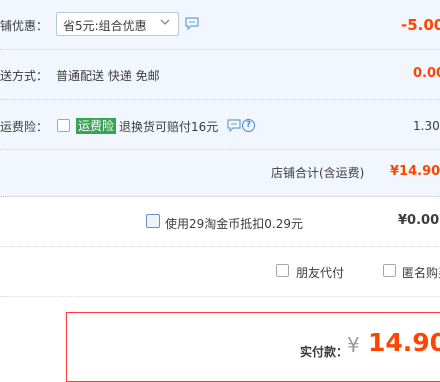 This screenshot has width=440, height=382. What do you see at coordinates (234, 223) in the screenshot?
I see `coins-label: 使用29淘金币抵扣0.29元` at bounding box center [234, 223].